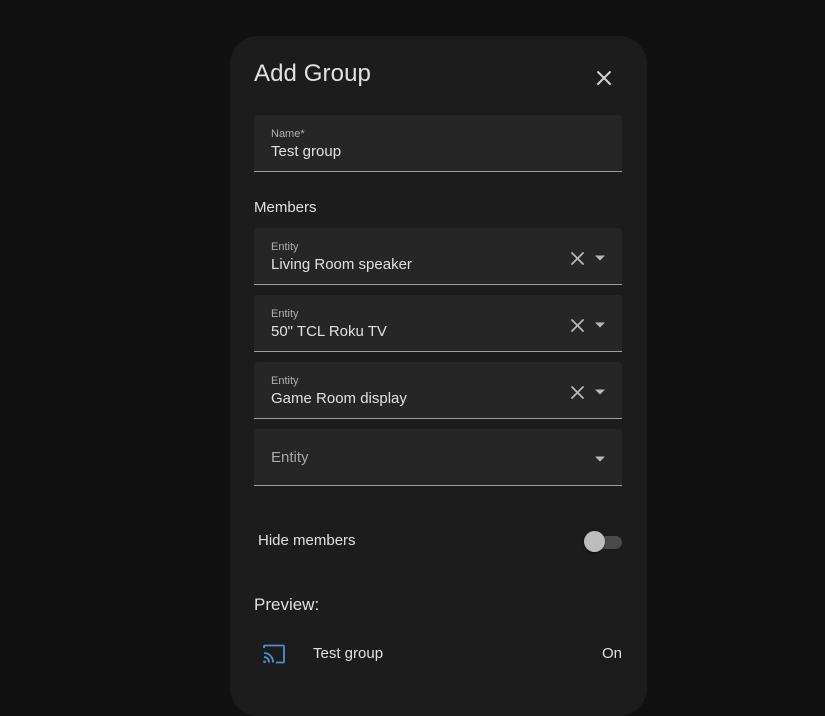  Describe the element at coordinates (312, 73) in the screenshot. I see `dialog-title: Add Group` at that location.